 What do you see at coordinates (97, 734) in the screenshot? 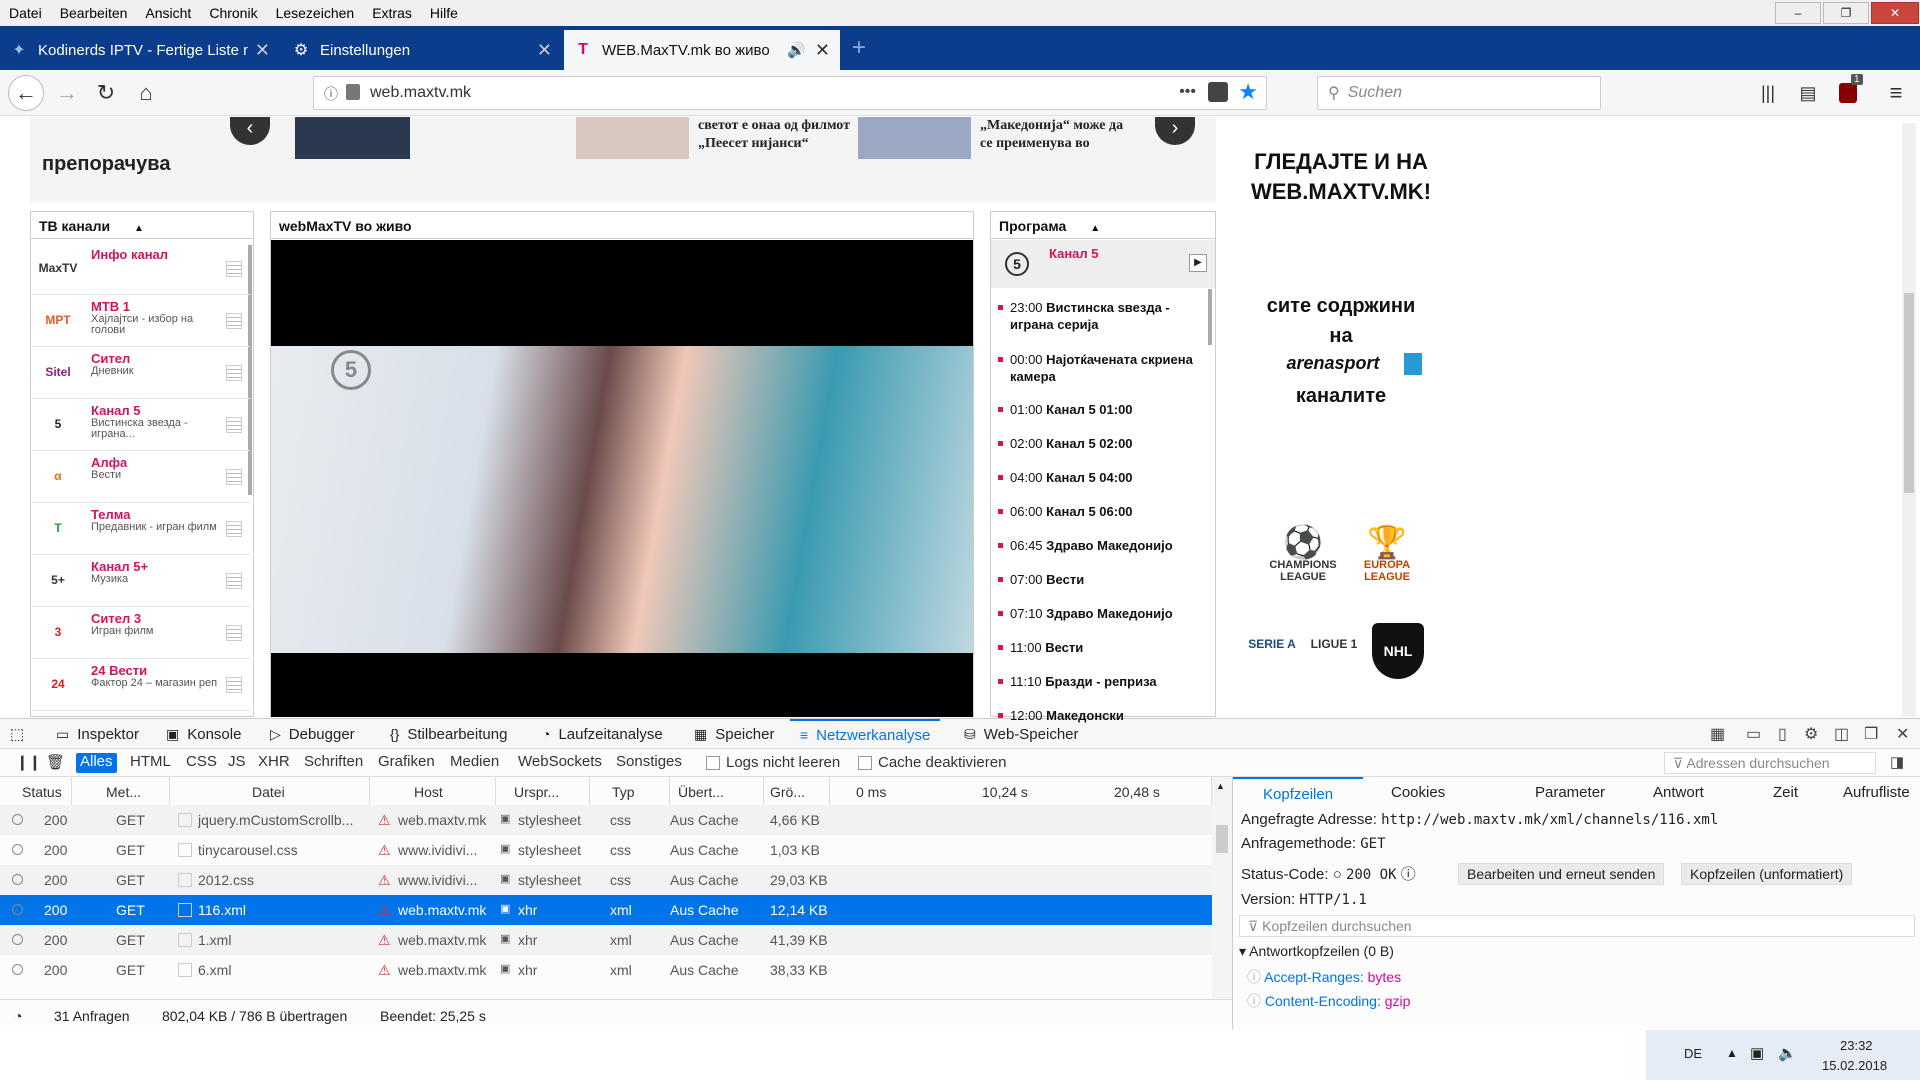
I see `tab-inspector: ▭ Inspektor` at bounding box center [97, 734].